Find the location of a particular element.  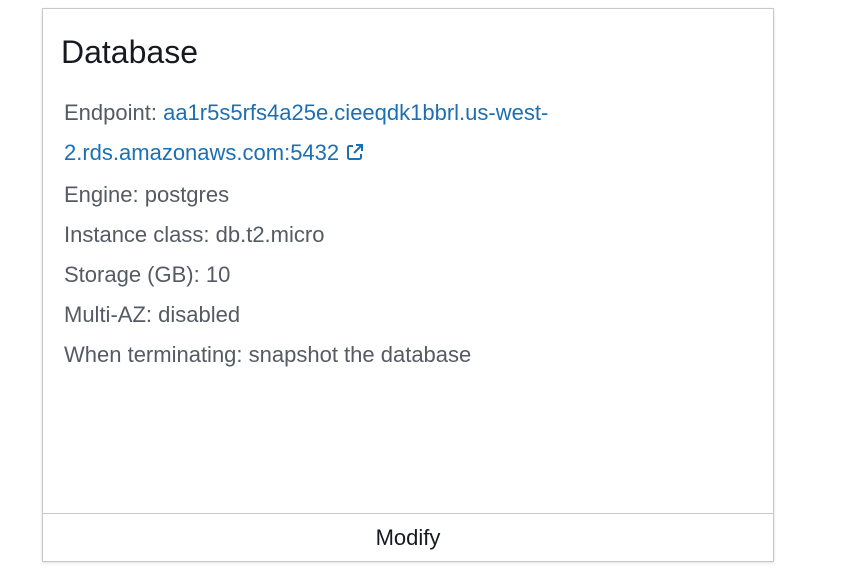

endpoint-url-line1: aa1r5s5rfs4a25e.cieeqdk1bbrl.us-west- is located at coordinates (356, 112).